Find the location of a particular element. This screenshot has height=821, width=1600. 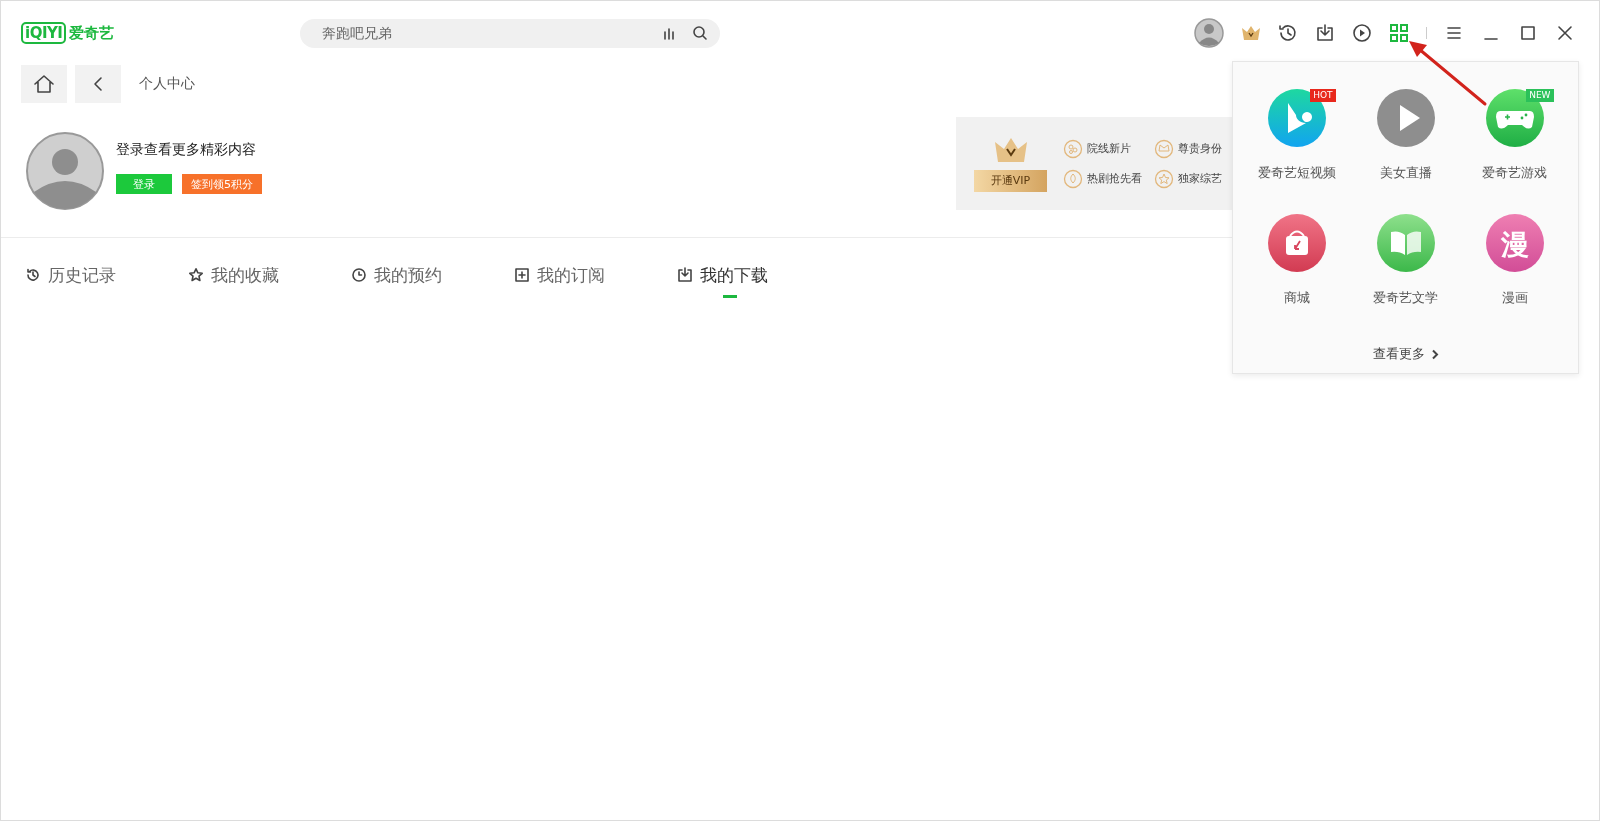

app-label: 漫画 is located at coordinates (1514, 298).